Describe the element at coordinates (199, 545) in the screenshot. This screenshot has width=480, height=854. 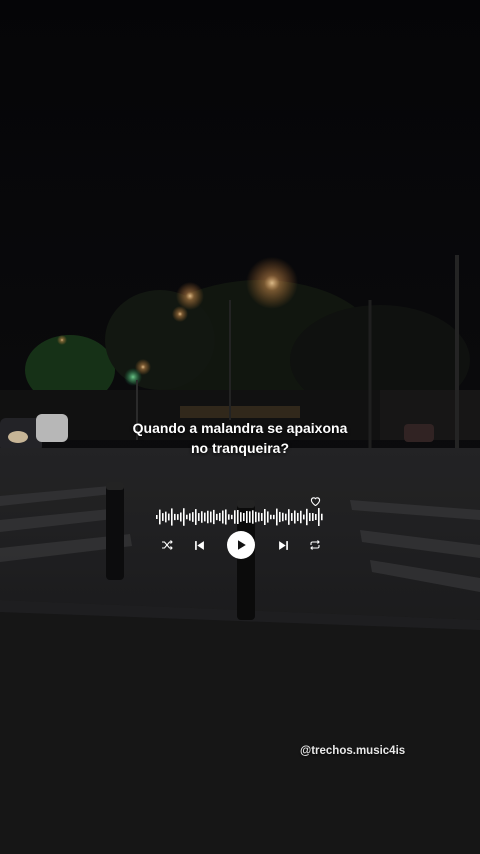
I see `previous-icon` at that location.